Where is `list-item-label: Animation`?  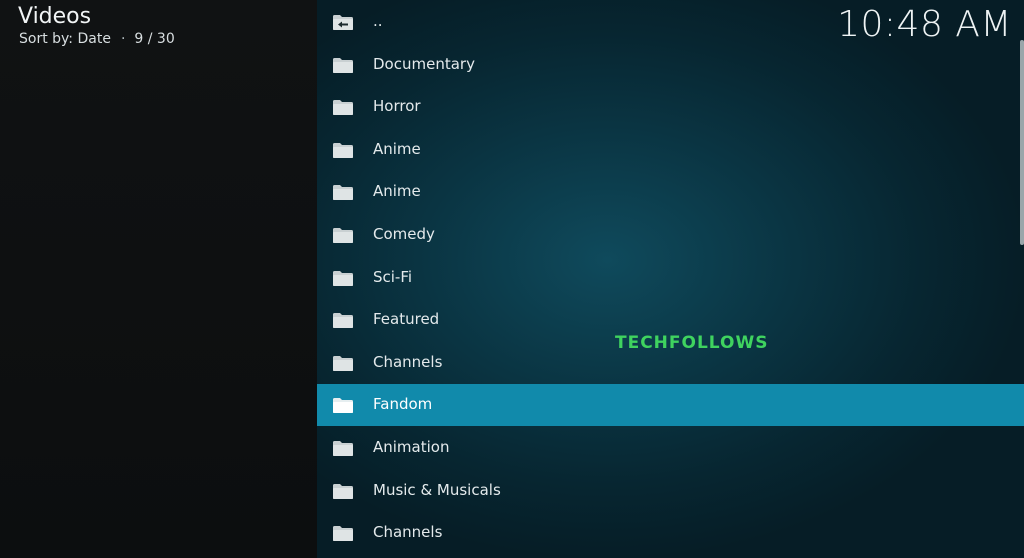
list-item-label: Animation is located at coordinates (411, 447).